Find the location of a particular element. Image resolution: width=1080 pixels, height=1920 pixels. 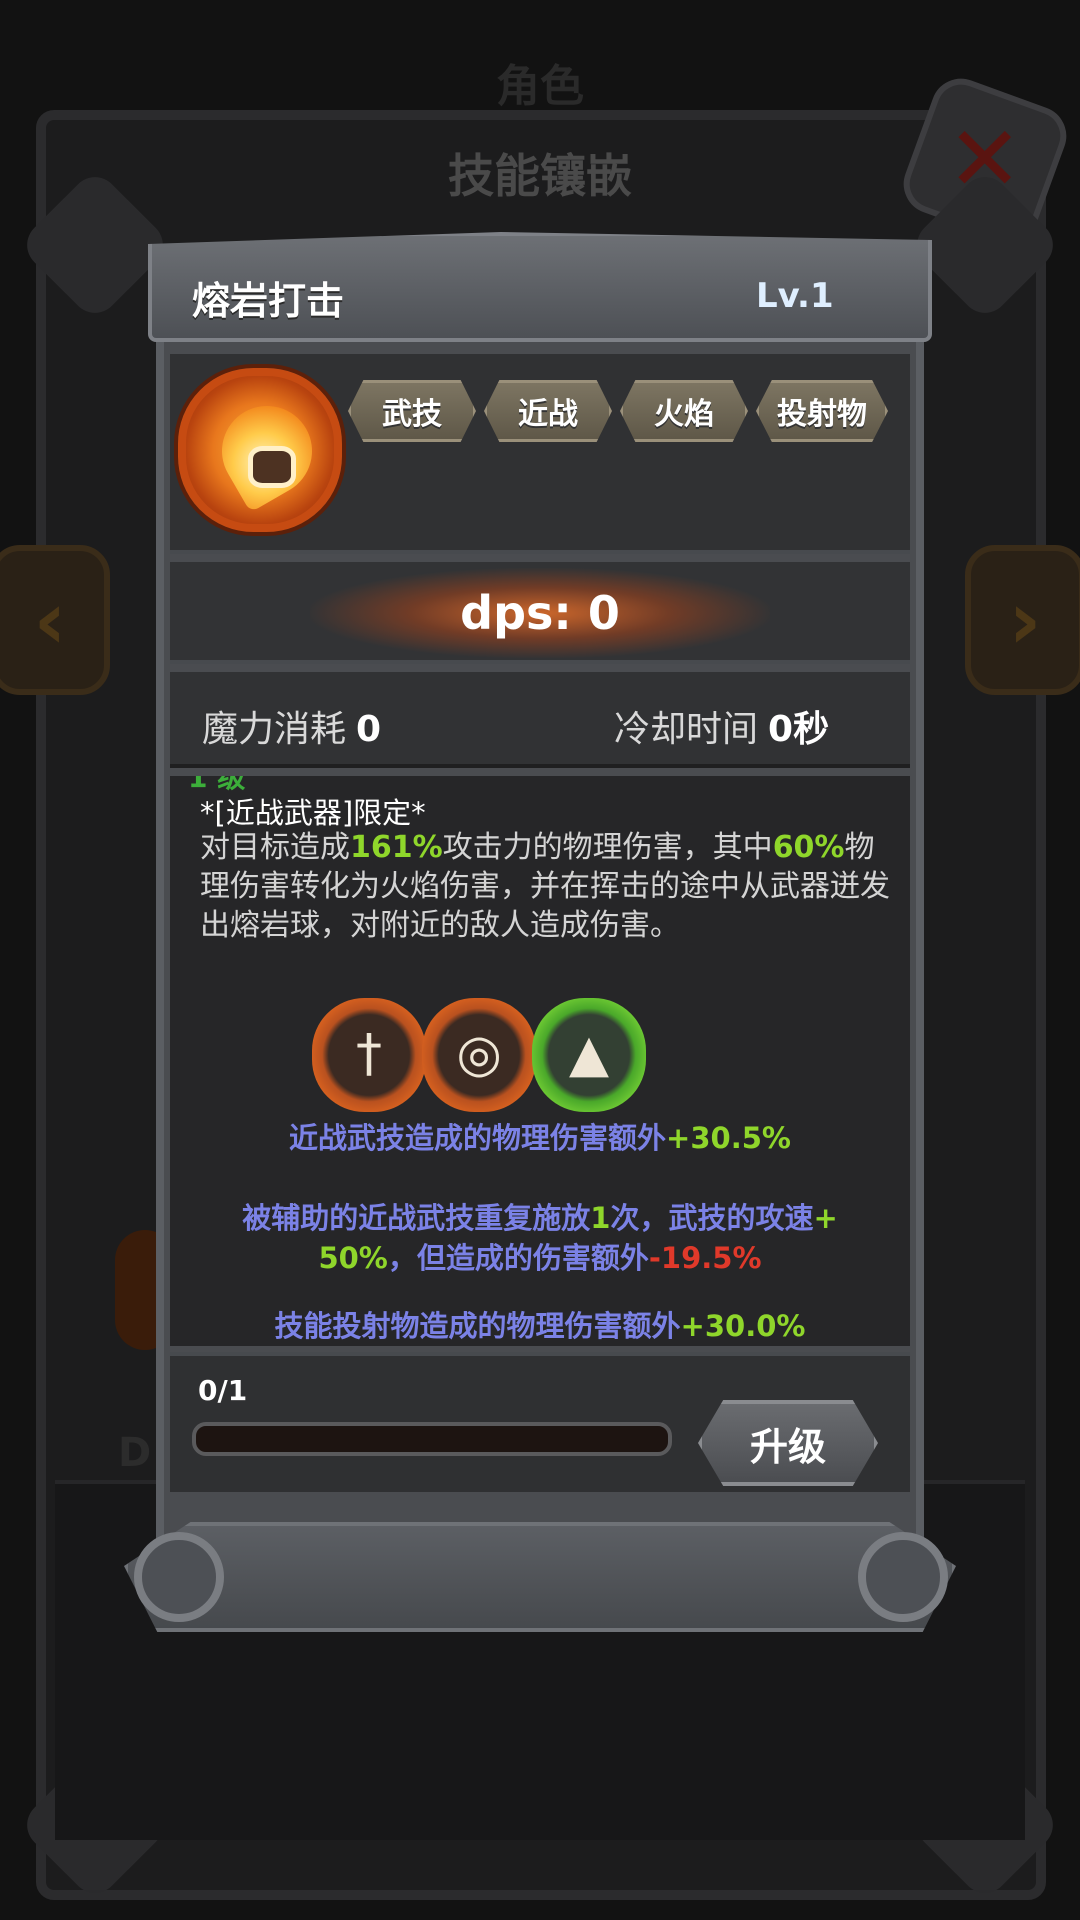

screen-title: 角色 is located at coordinates (540, 86).